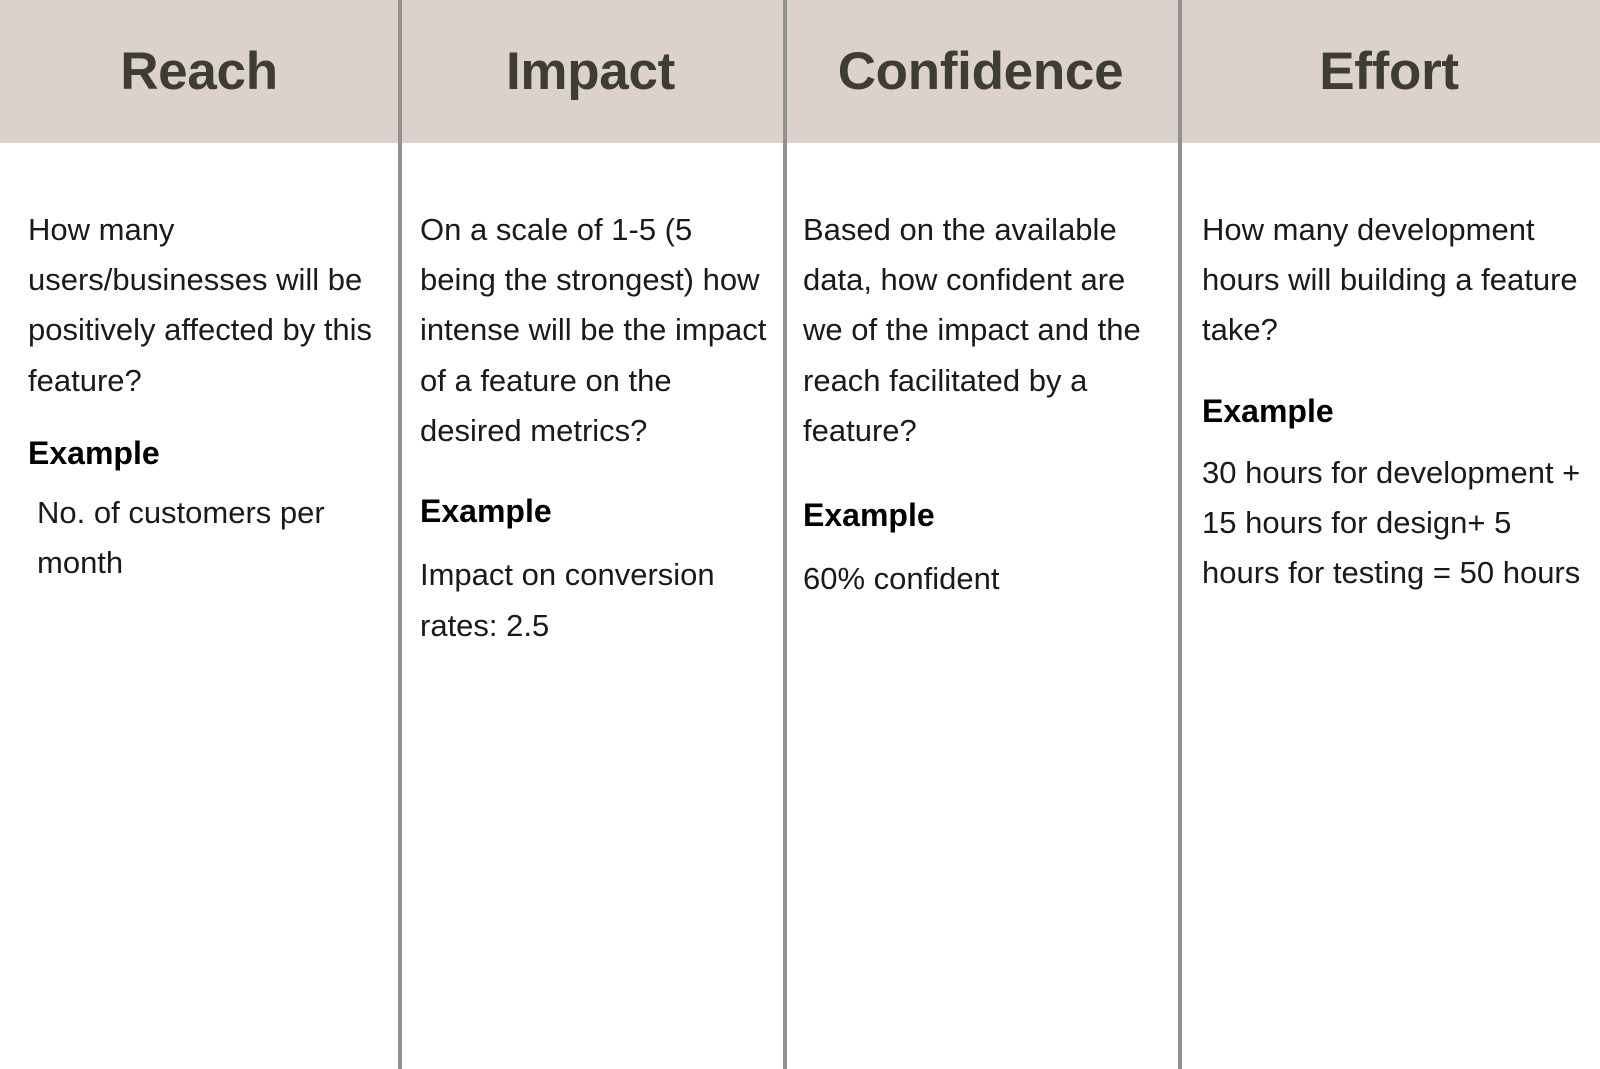  Describe the element at coordinates (94, 452) in the screenshot. I see `example-label-reach: Example` at that location.